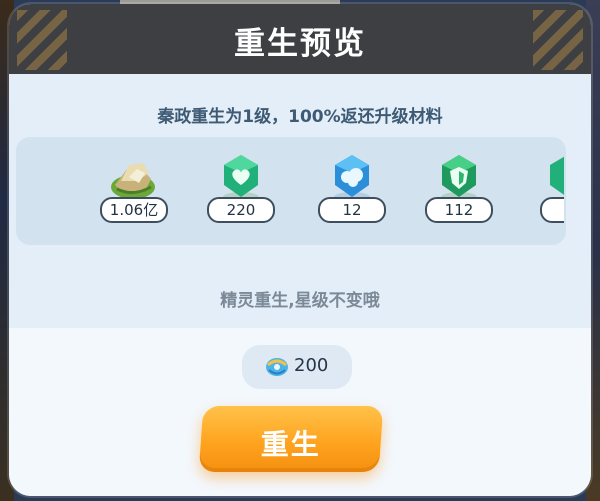 This screenshot has height=501, width=600. I want to click on cost-value: 200, so click(311, 365).